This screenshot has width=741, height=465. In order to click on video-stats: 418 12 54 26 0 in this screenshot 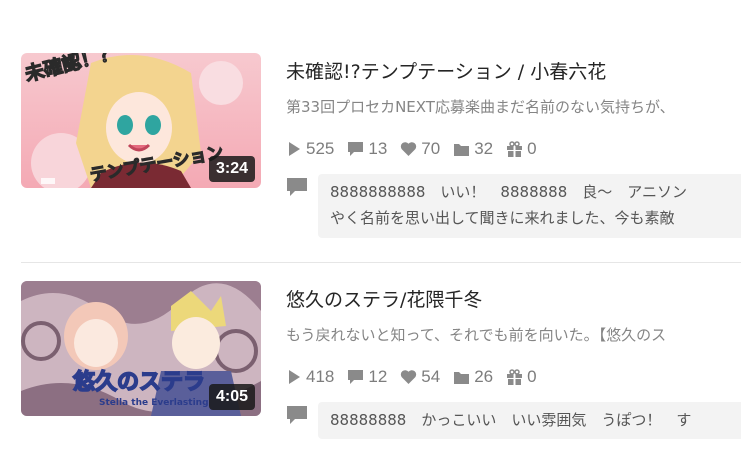, I will do `click(418, 377)`.